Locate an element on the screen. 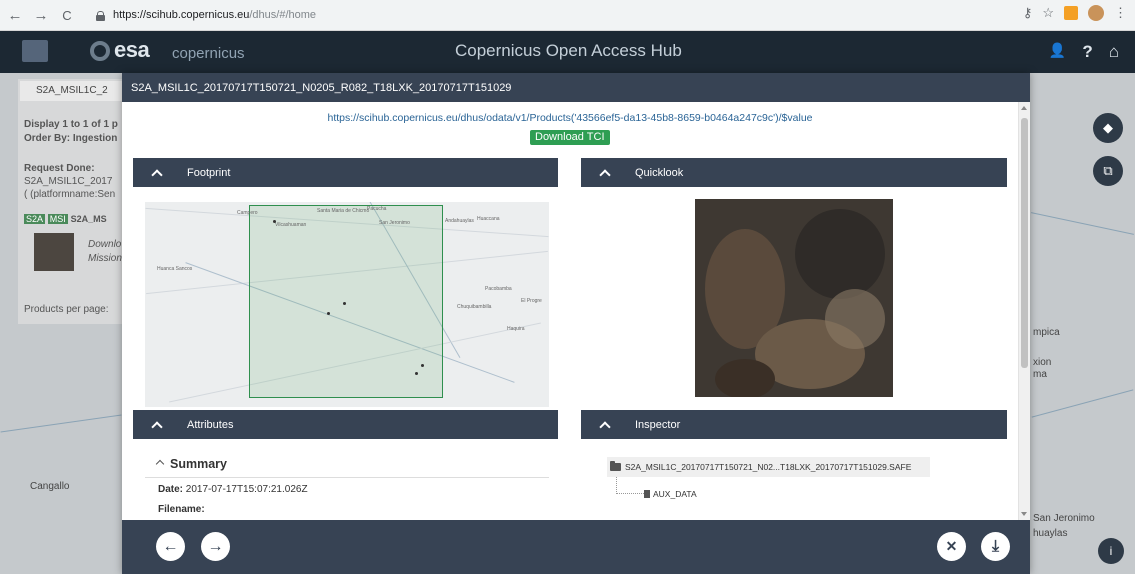  product-thumbnail is located at coordinates (54, 252).